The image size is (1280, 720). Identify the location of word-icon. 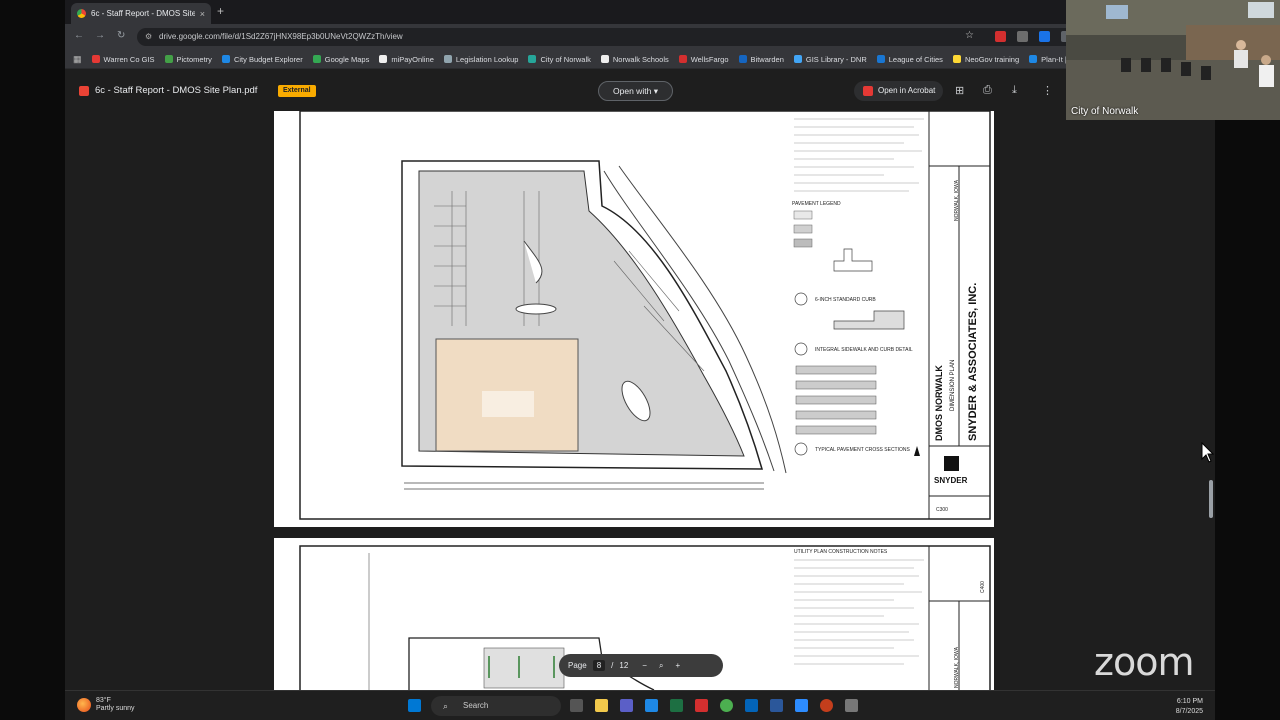
(776, 705).